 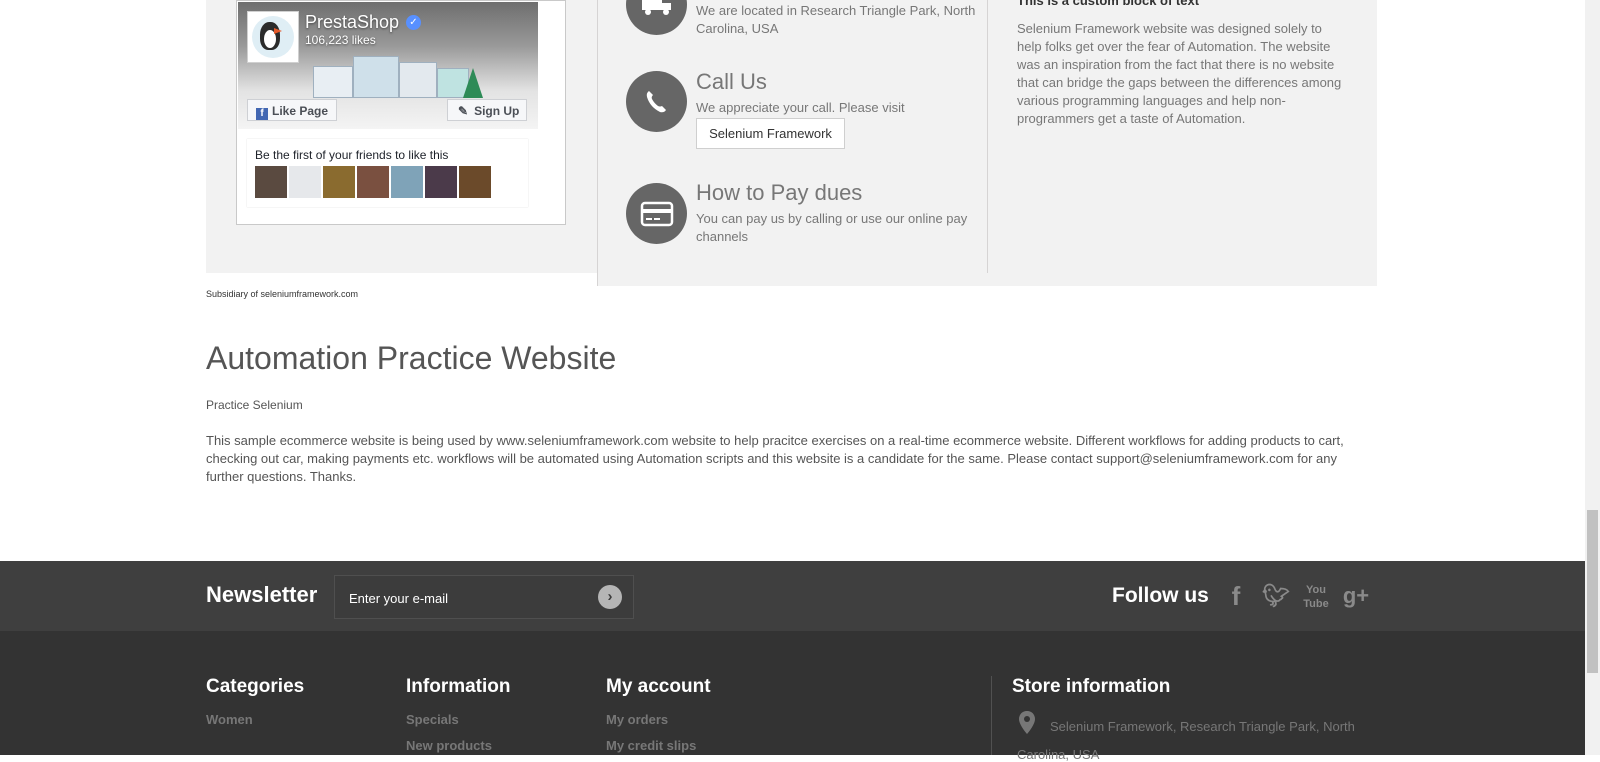 I want to click on verified-badge-icon: ✓, so click(x=413, y=22).